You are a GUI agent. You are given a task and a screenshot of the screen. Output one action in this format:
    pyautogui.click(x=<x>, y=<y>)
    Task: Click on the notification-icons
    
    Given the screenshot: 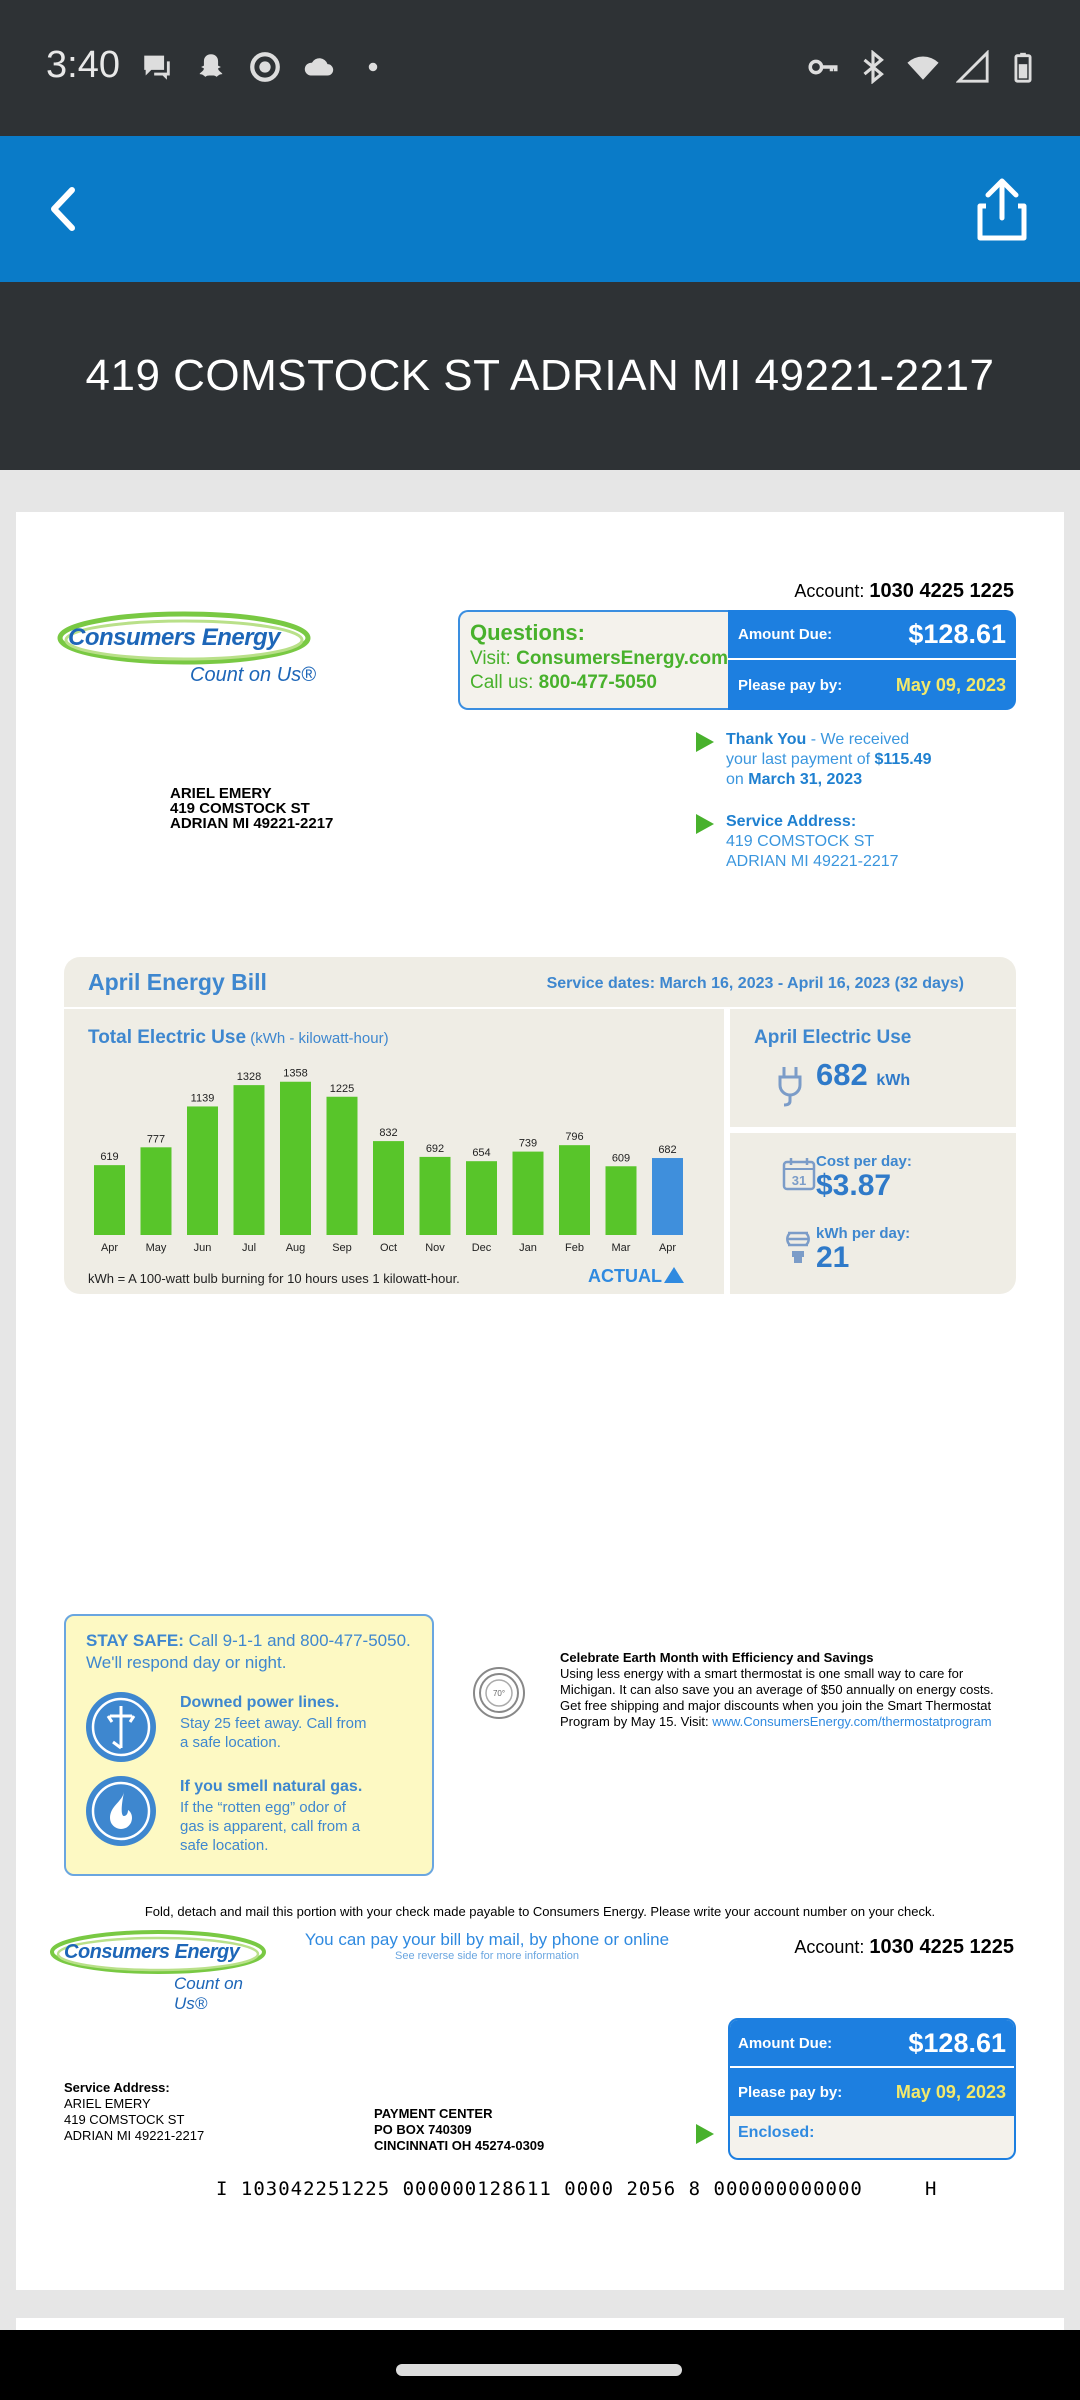 What is the action you would take?
    pyautogui.click(x=265, y=67)
    